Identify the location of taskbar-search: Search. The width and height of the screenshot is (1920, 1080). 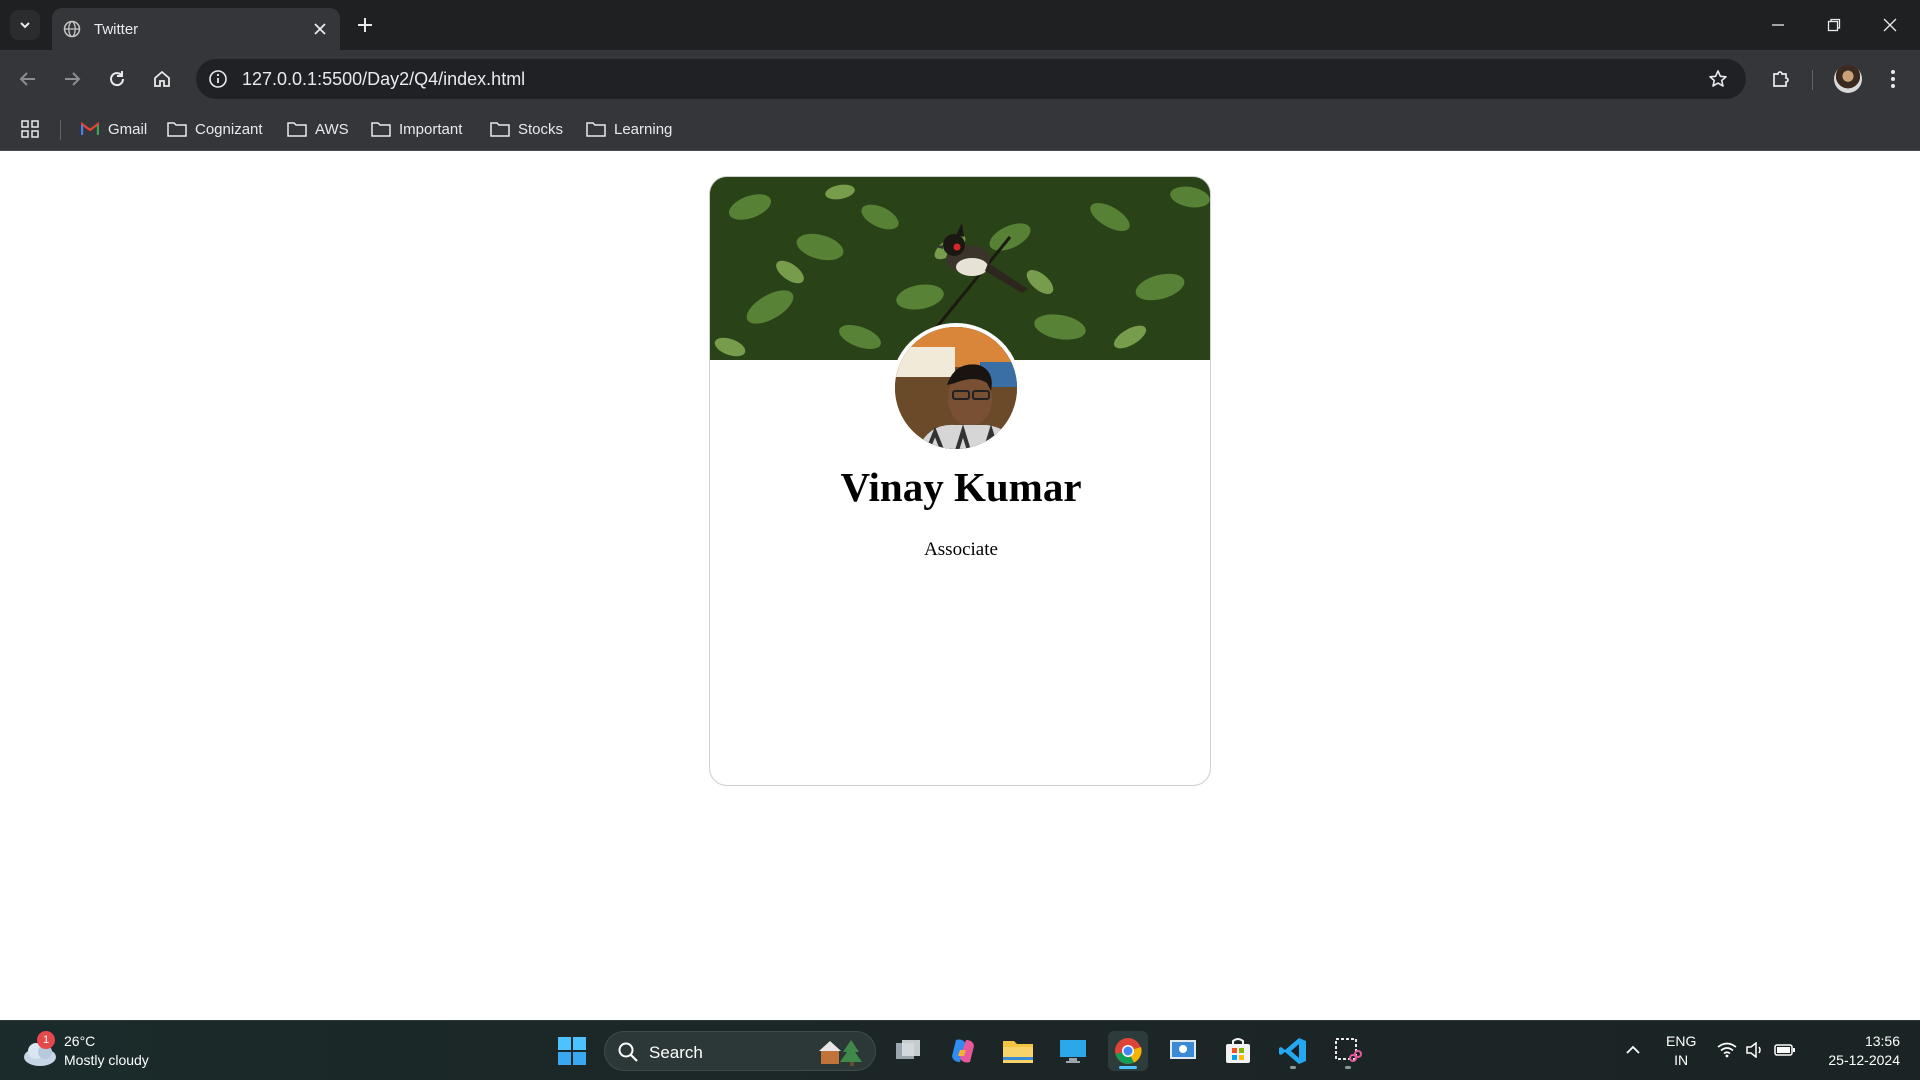
(740, 1051).